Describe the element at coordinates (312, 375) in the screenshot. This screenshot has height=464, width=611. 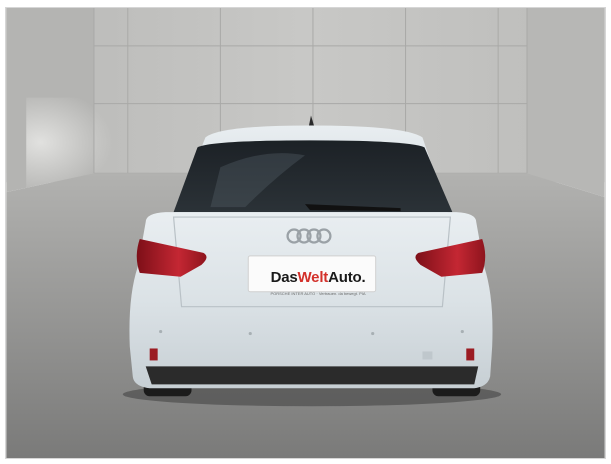
I see `rear-diffuser` at that location.